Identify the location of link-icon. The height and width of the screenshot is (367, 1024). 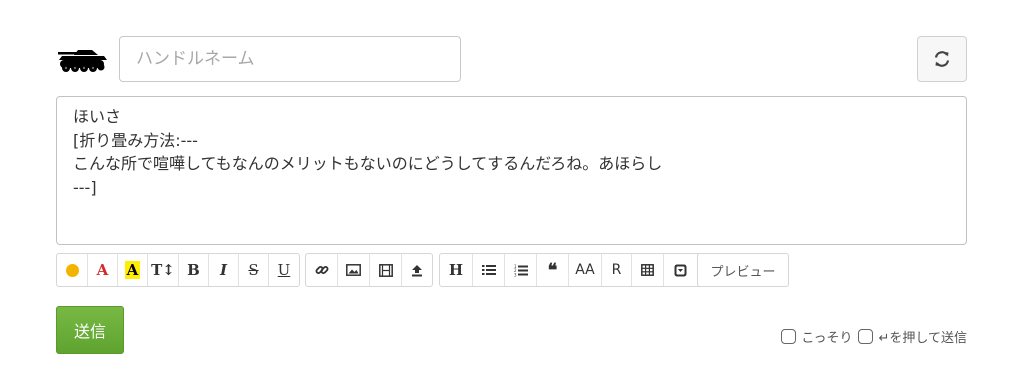
(321, 270).